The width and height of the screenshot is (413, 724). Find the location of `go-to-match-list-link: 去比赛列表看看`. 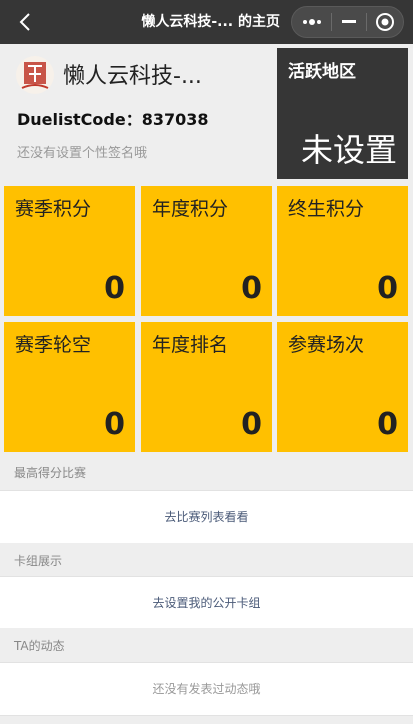

go-to-match-list-link: 去比赛列表看看 is located at coordinates (206, 517).